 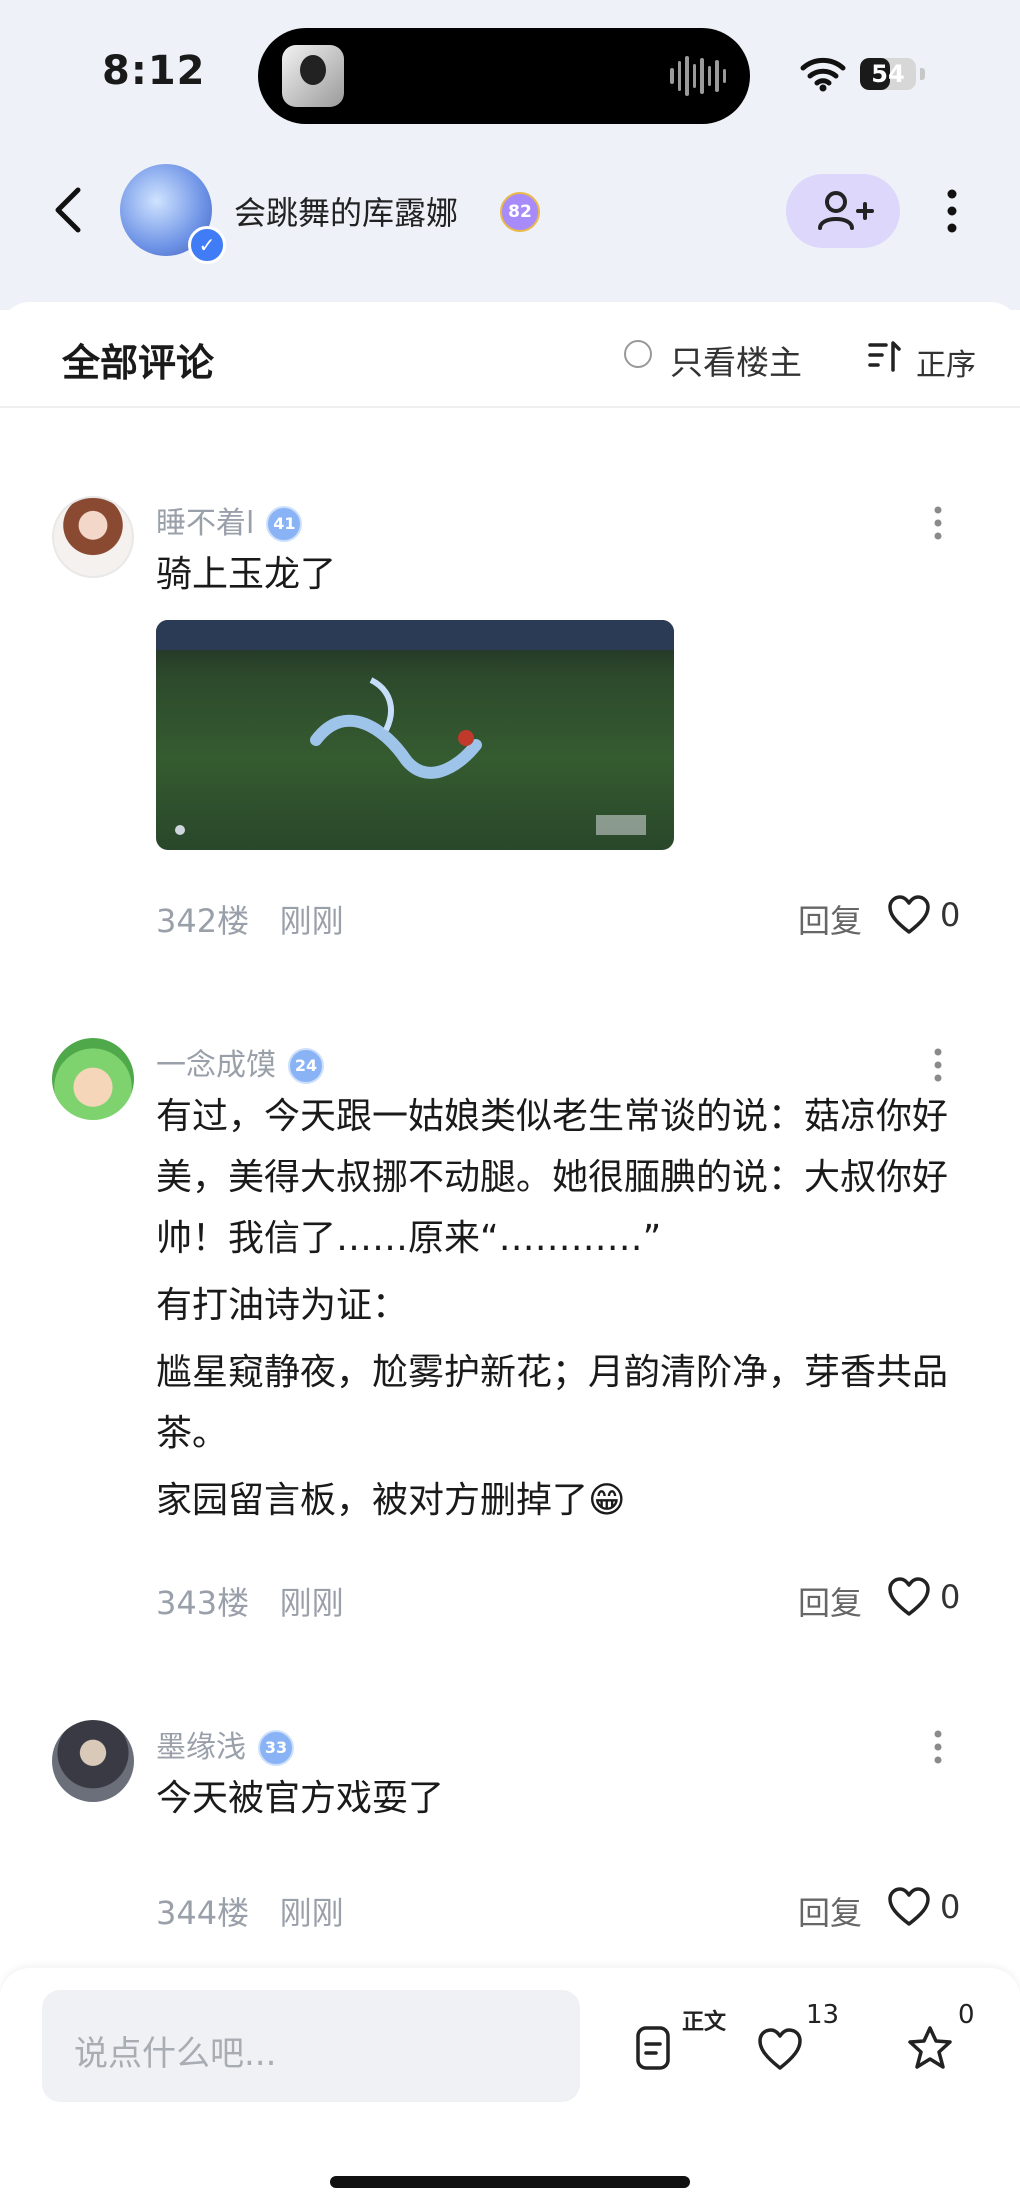 I want to click on only-host-radio, so click(x=638, y=354).